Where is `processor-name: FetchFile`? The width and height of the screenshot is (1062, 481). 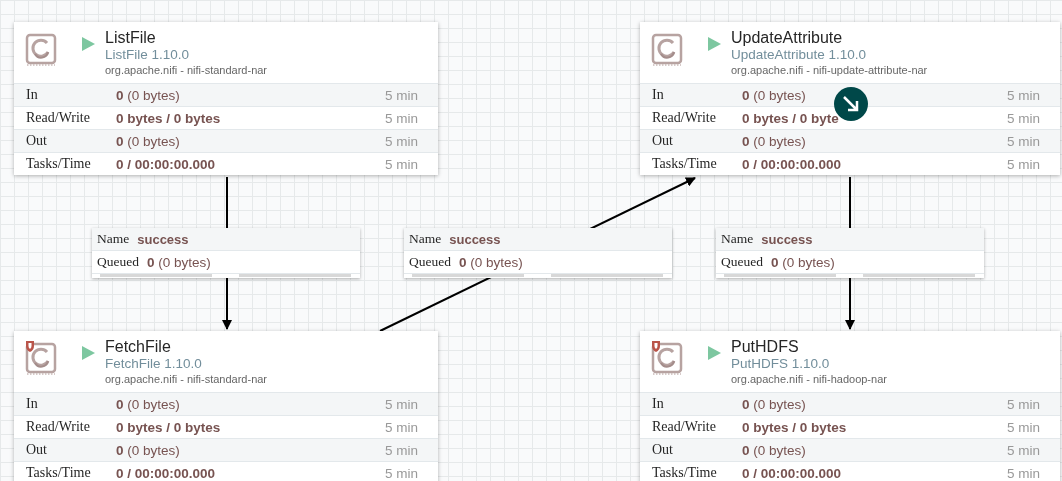 processor-name: FetchFile is located at coordinates (138, 346).